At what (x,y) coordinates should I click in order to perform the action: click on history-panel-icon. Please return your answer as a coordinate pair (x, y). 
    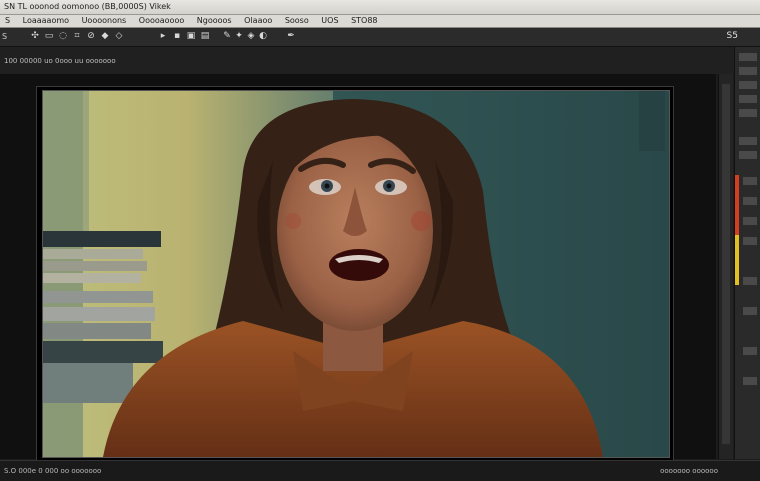
    Looking at the image, I should click on (748, 99).